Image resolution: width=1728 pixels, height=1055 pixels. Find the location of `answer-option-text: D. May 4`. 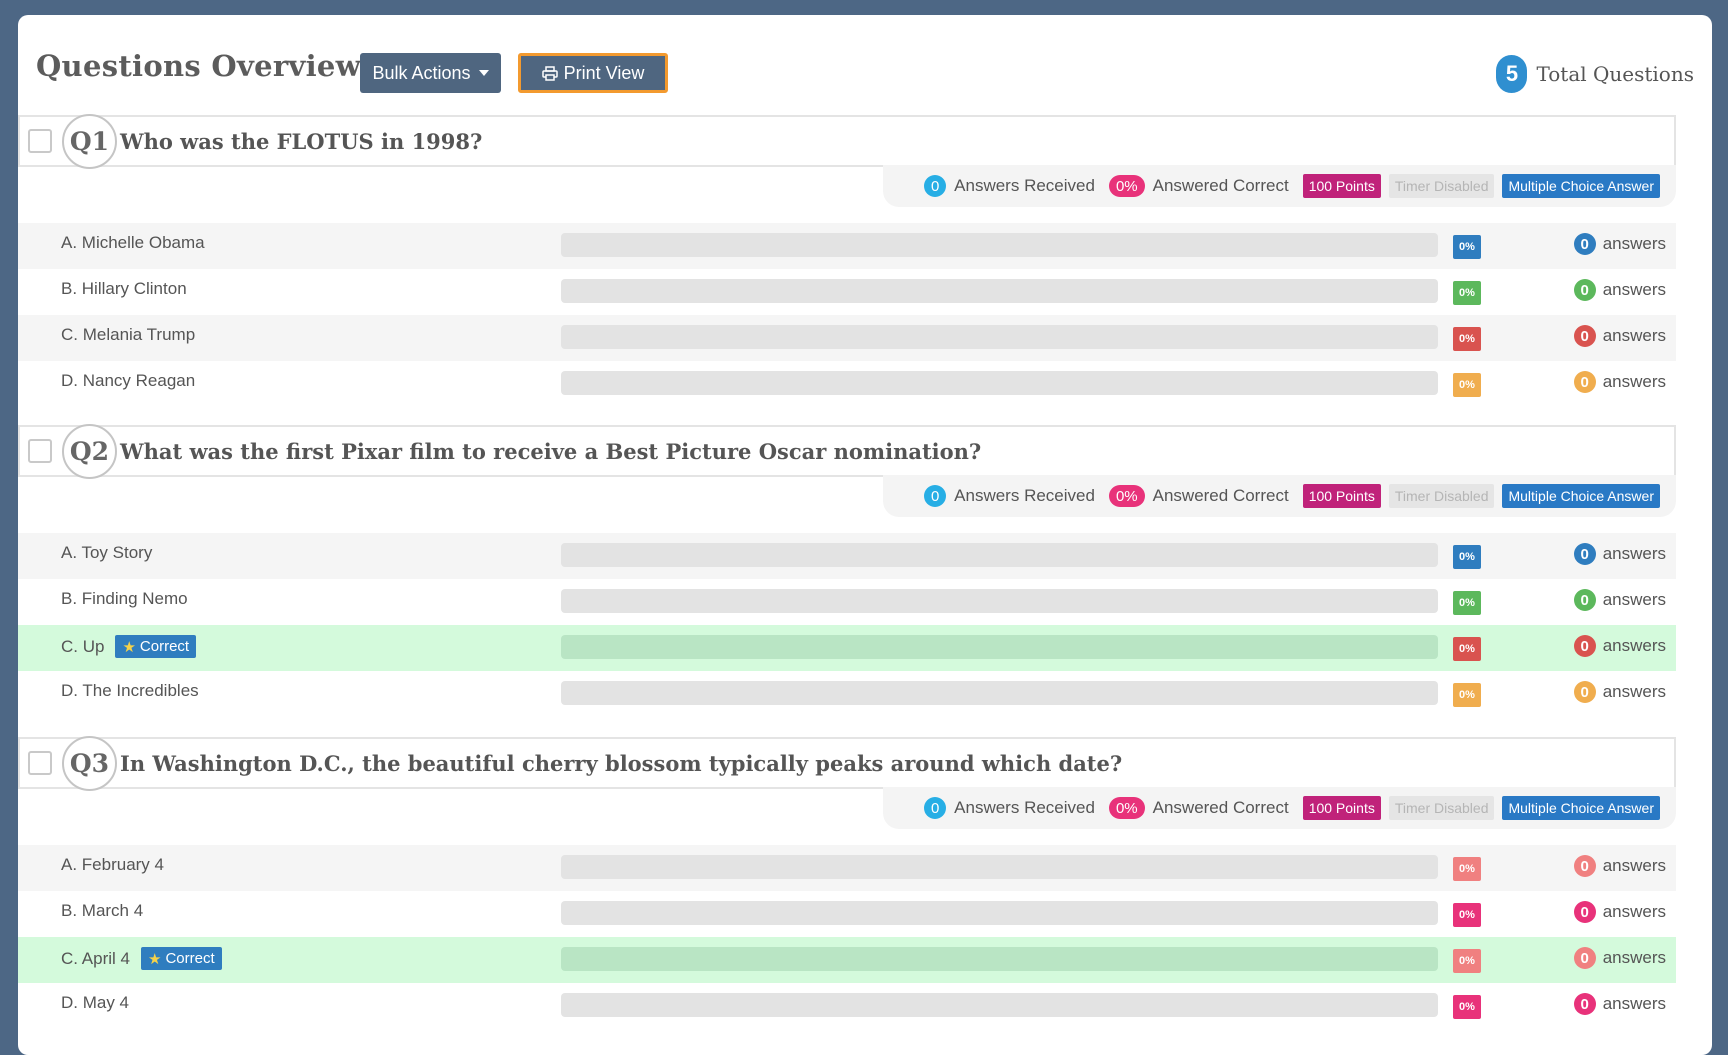

answer-option-text: D. May 4 is located at coordinates (95, 1002).